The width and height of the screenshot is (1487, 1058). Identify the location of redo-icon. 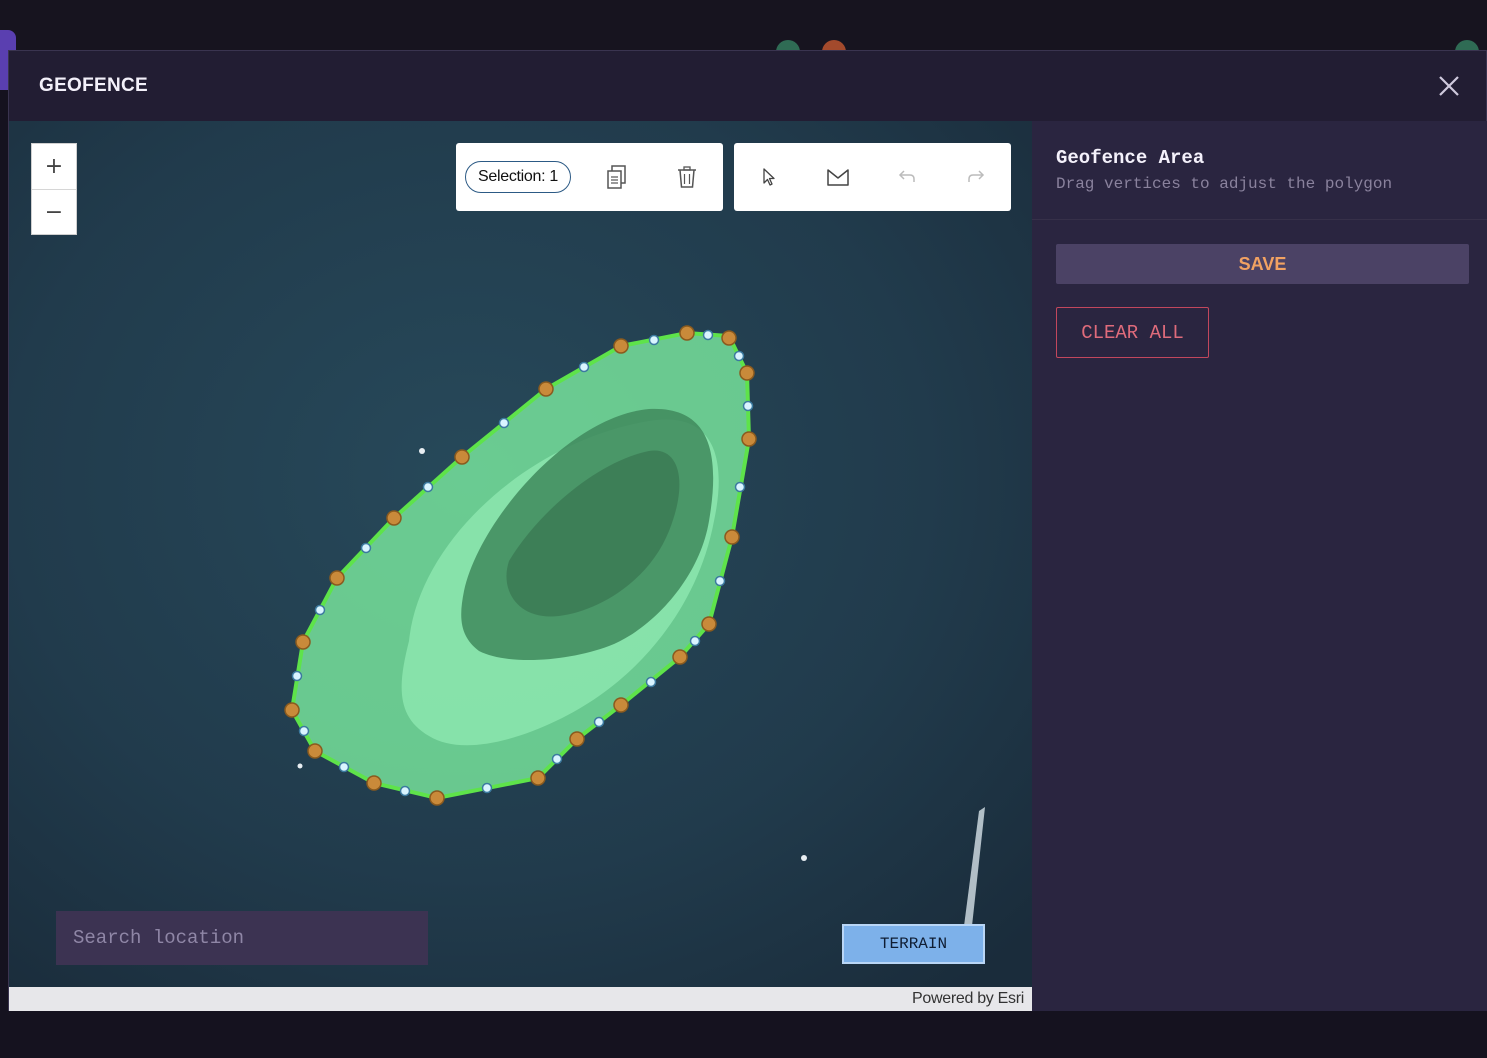
(976, 176).